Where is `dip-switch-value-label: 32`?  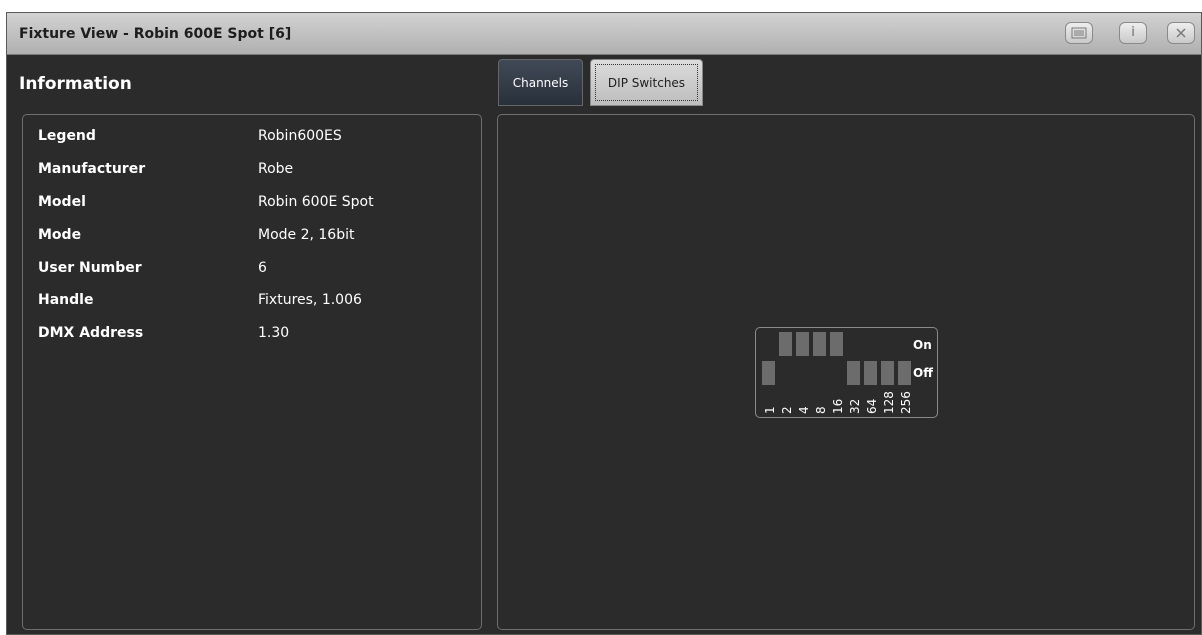 dip-switch-value-label: 32 is located at coordinates (855, 406).